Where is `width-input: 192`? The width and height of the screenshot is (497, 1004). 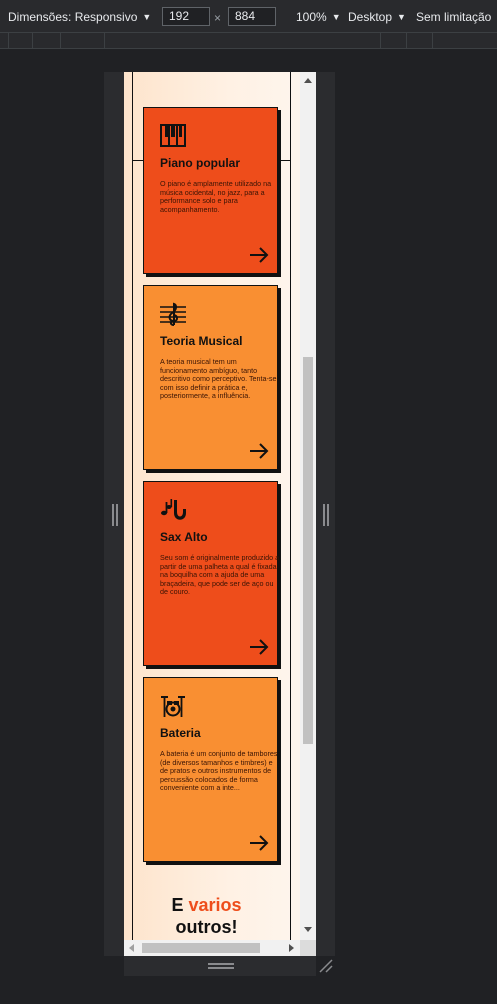
width-input: 192 is located at coordinates (186, 16).